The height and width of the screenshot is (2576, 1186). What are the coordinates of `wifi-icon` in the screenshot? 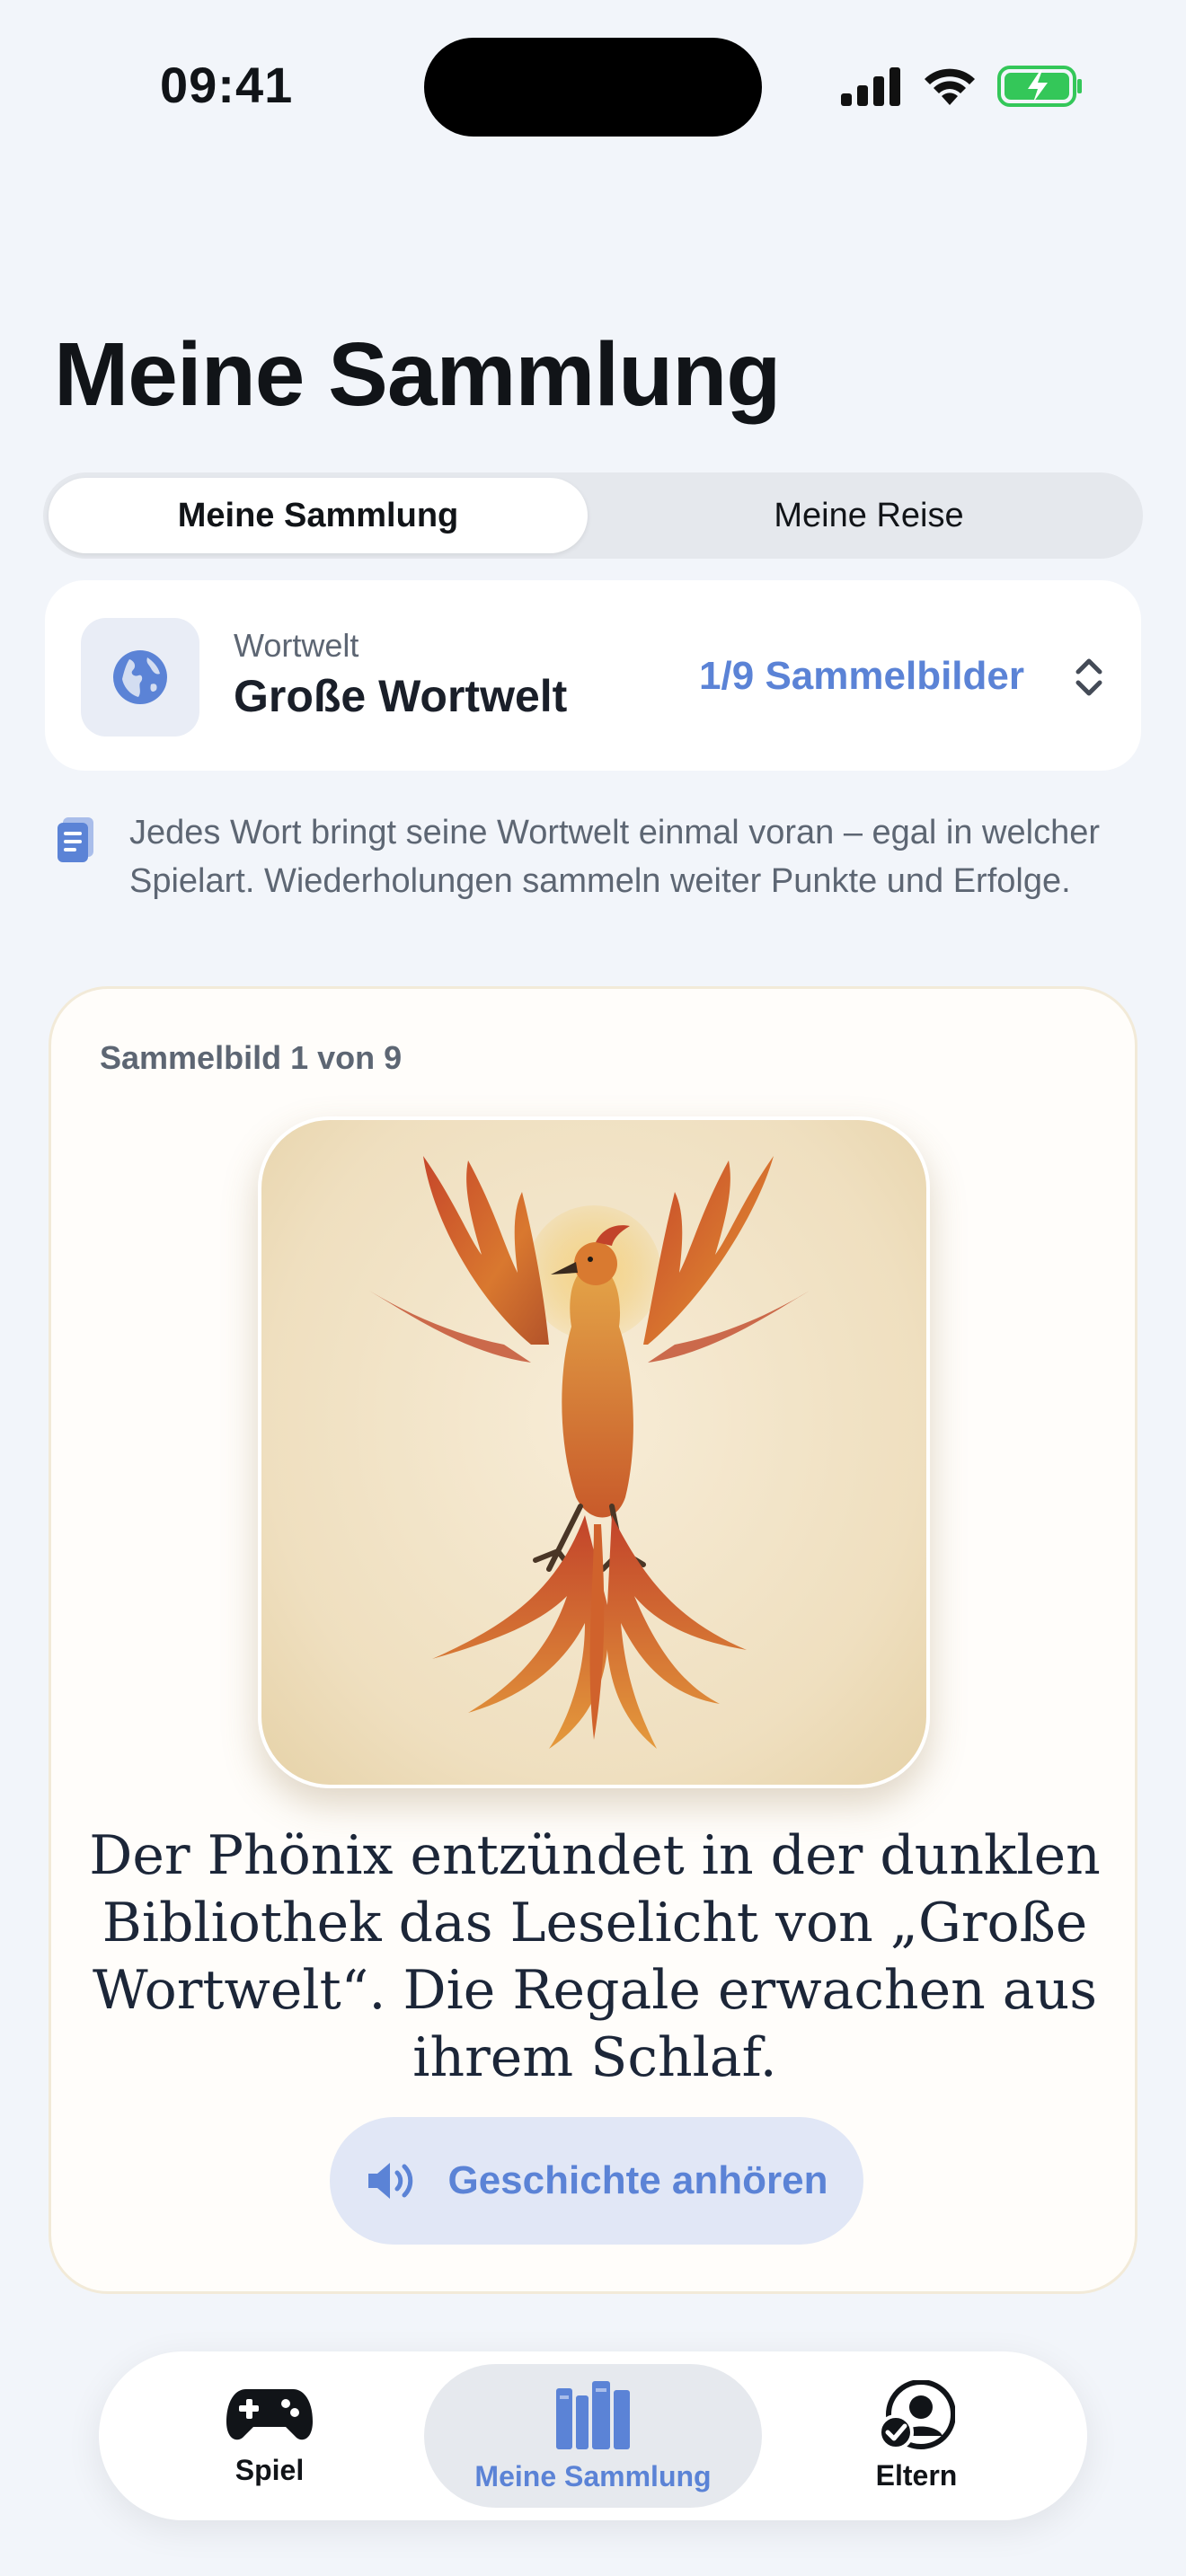 It's located at (950, 86).